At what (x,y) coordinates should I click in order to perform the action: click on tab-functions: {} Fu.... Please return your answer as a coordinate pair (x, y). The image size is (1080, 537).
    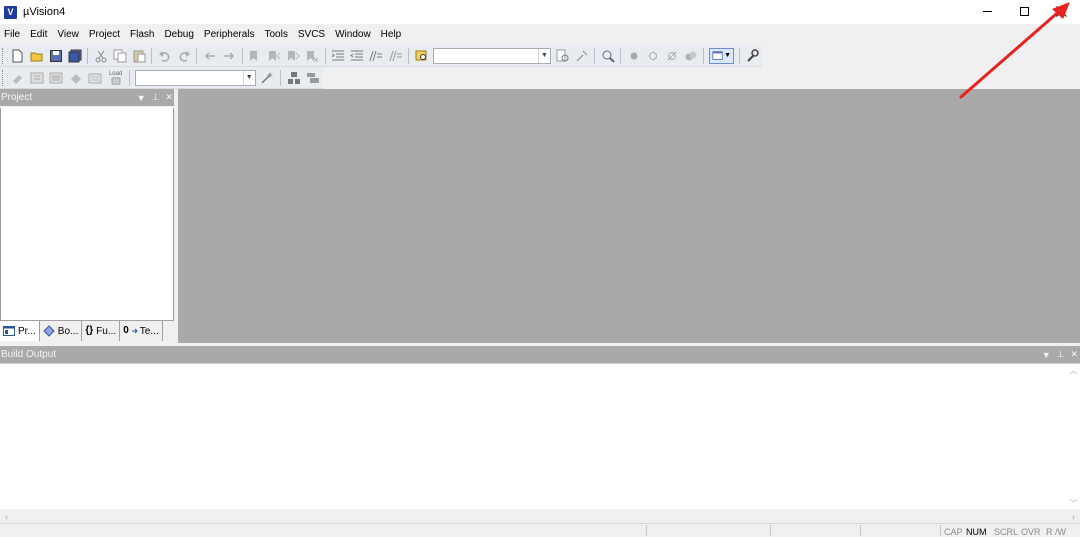
    Looking at the image, I should click on (101, 331).